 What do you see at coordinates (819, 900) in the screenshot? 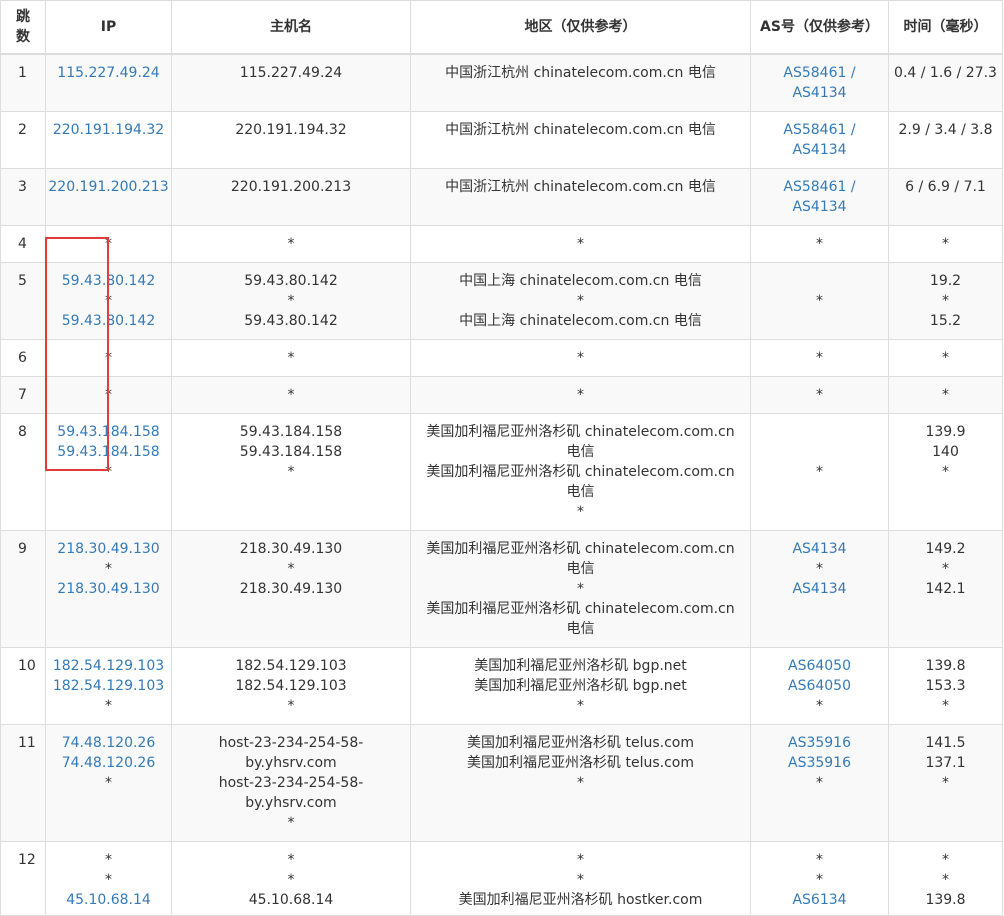
I see `as-link: AS6134` at bounding box center [819, 900].